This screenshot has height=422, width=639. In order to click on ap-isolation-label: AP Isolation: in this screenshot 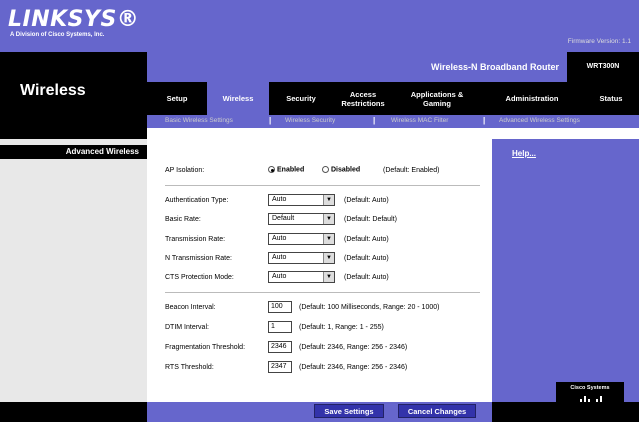, I will do `click(185, 170)`.